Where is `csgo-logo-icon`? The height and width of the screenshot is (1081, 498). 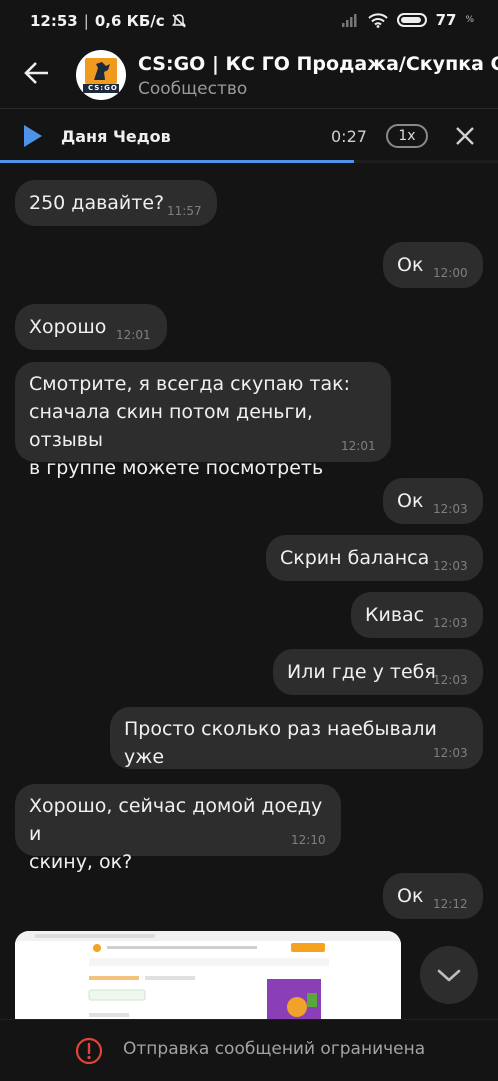
csgo-logo-icon is located at coordinates (101, 75).